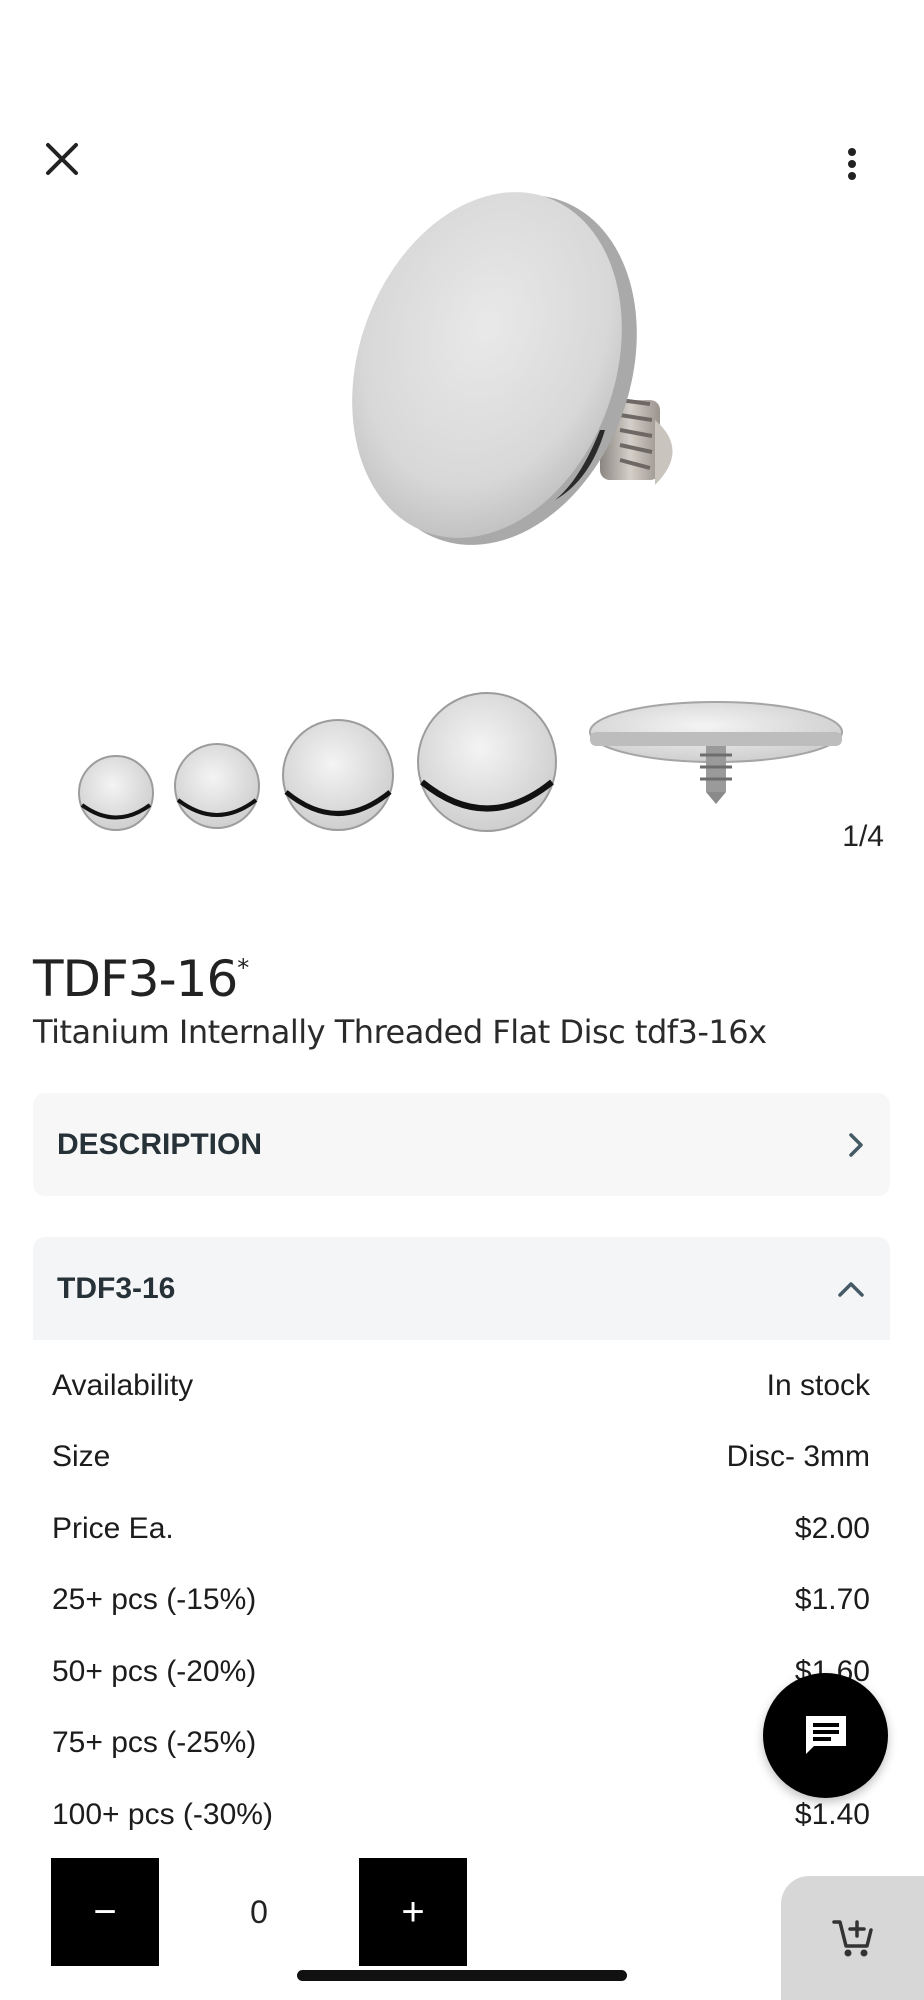  I want to click on variant-accordion: TDF3-16, so click(461, 1288).